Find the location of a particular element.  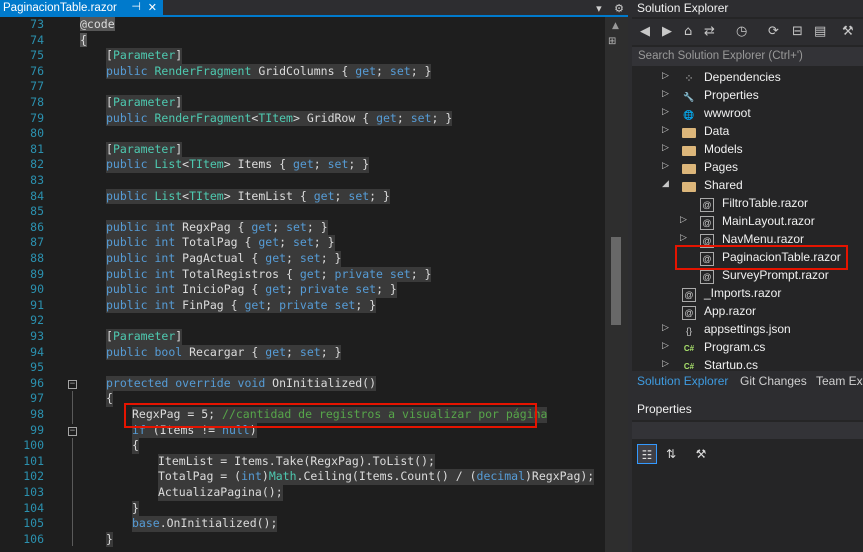

wrench-icon: ⚒ is located at coordinates (848, 31).